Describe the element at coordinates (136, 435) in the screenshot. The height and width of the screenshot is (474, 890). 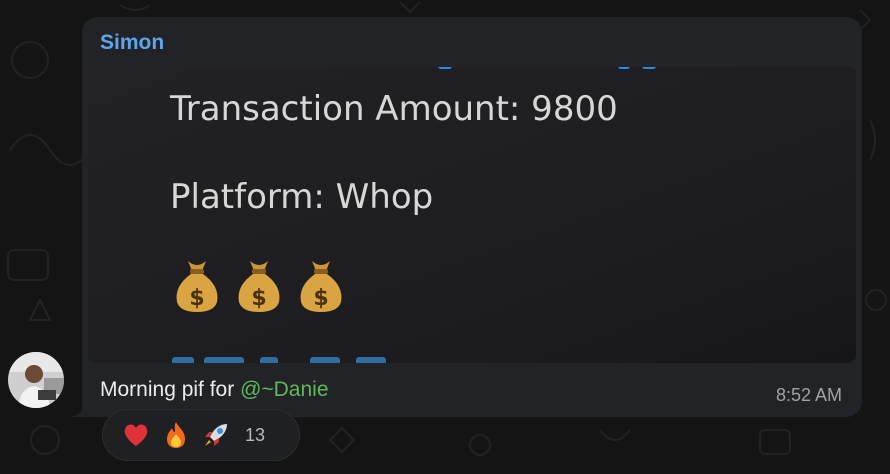
I see `red-heart-icon` at that location.